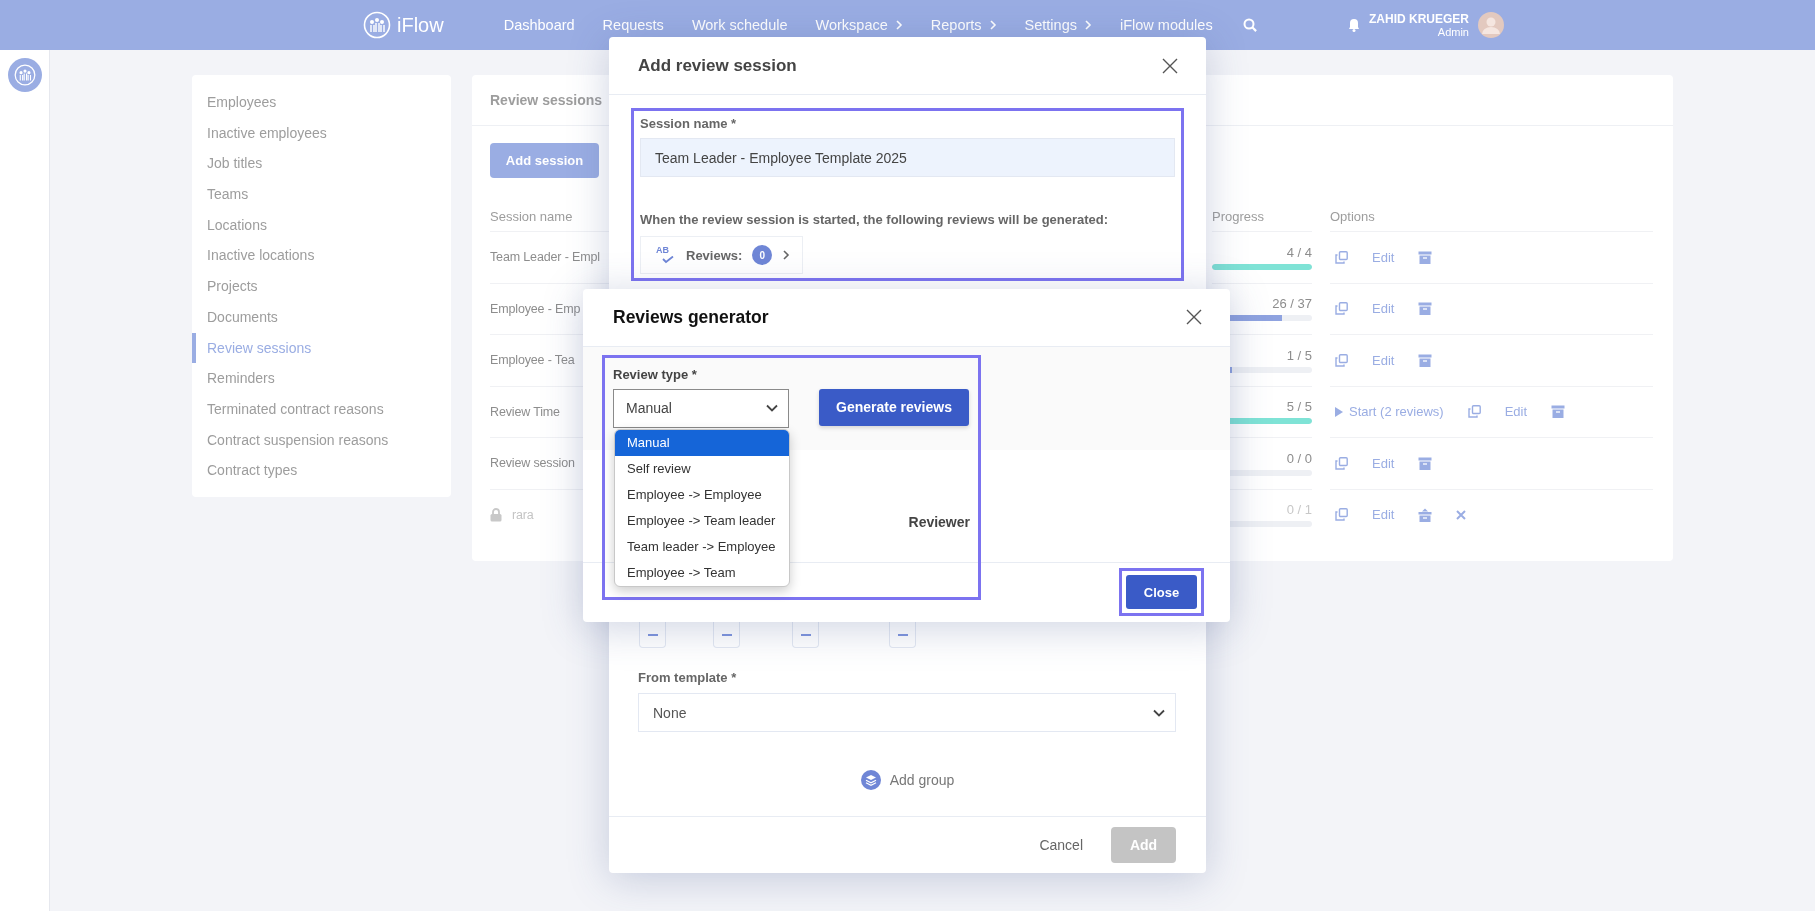  I want to click on column-header: Progress, so click(1238, 216).